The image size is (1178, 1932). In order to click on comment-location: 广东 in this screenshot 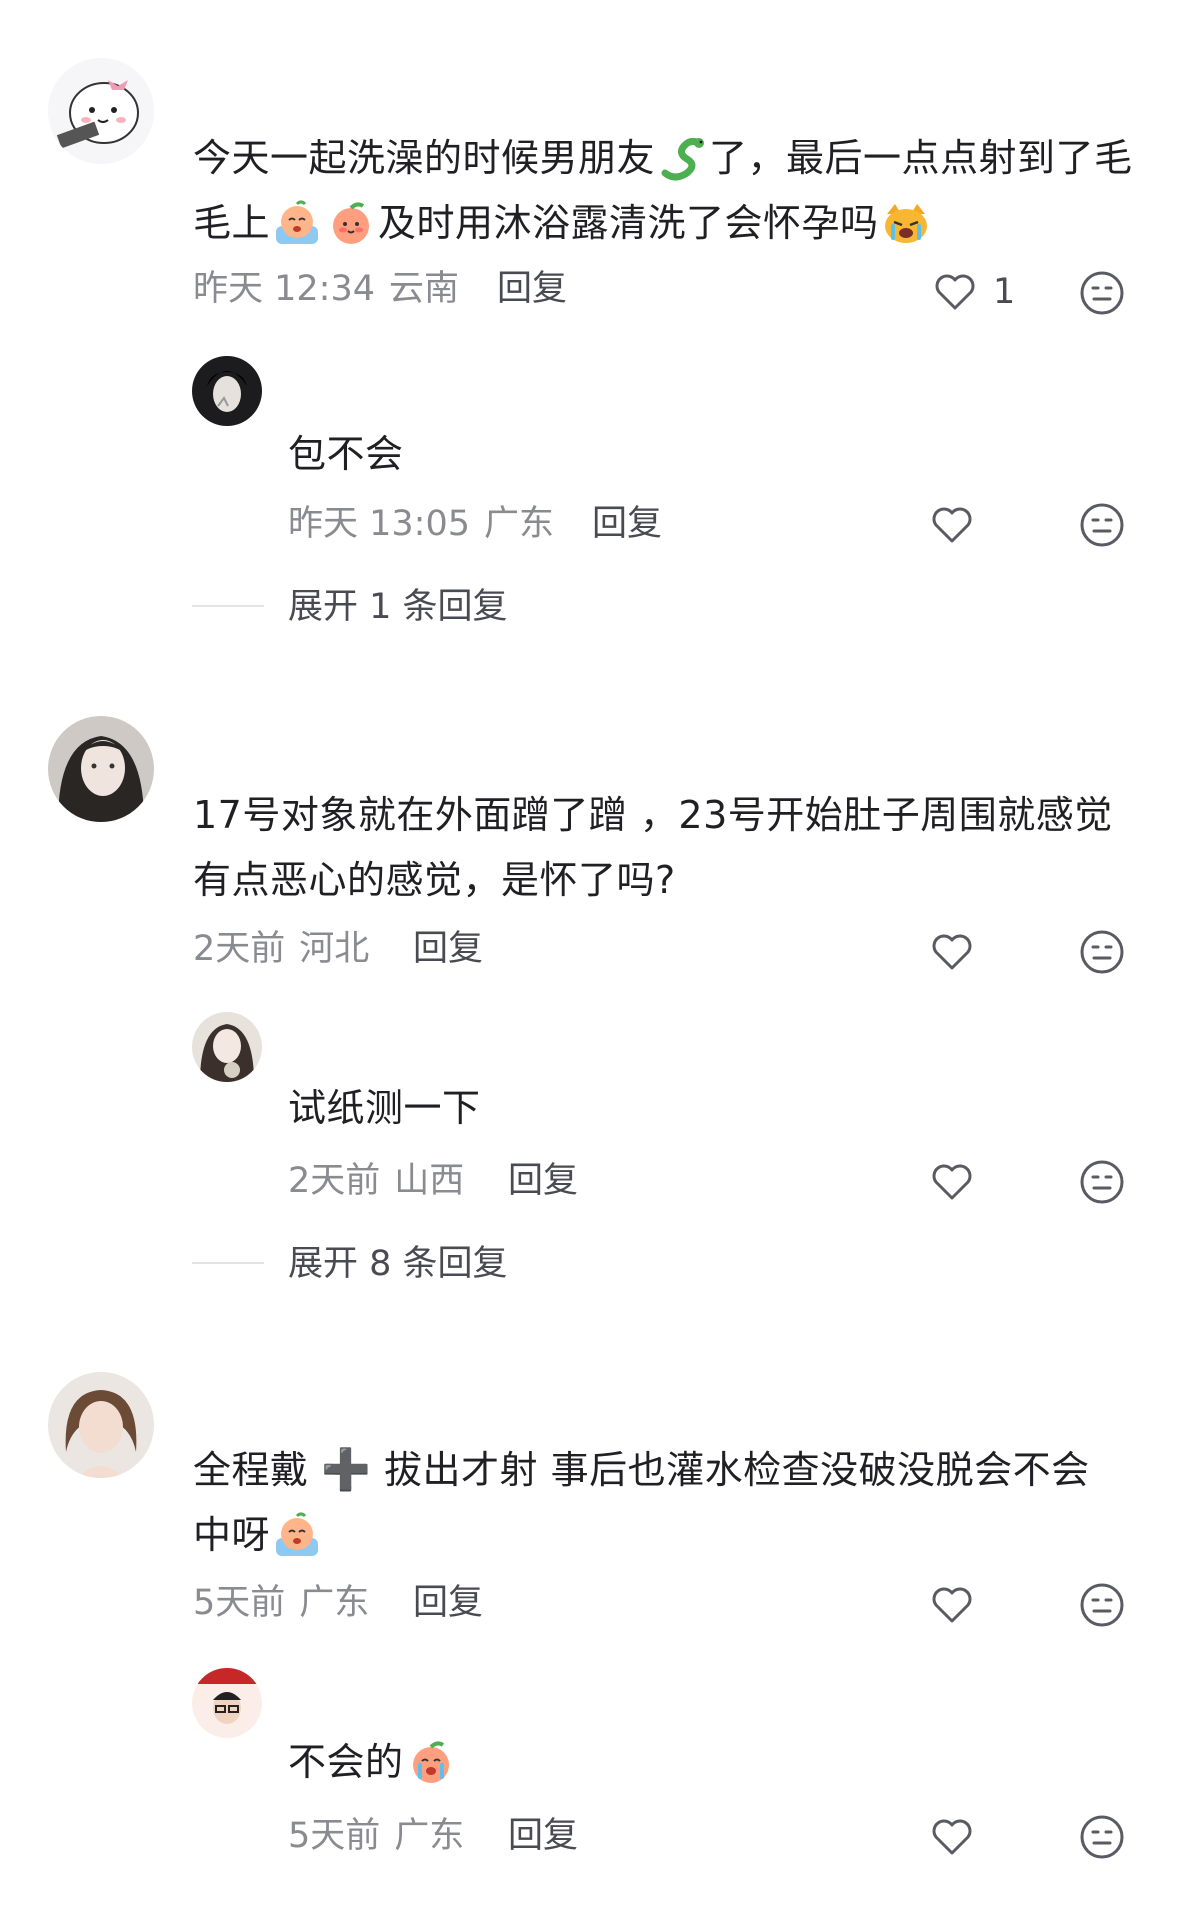, I will do `click(334, 1603)`.